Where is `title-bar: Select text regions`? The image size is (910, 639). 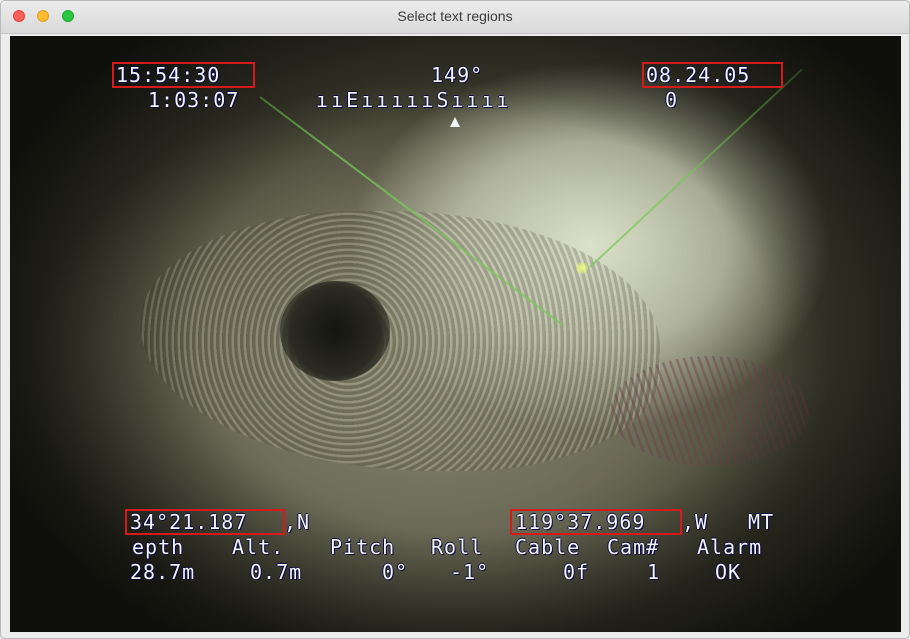
title-bar: Select text regions is located at coordinates (455, 17).